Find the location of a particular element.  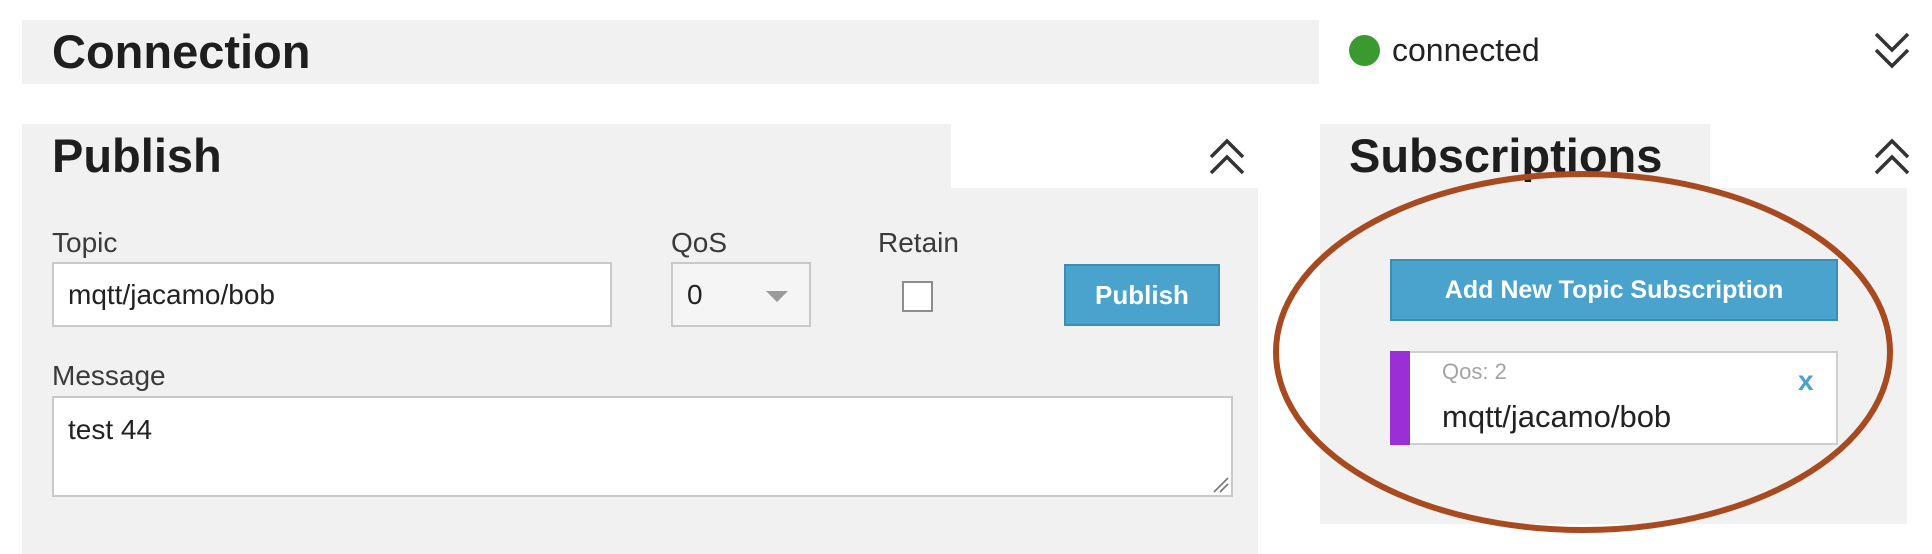

qos-label: QoS is located at coordinates (699, 242).